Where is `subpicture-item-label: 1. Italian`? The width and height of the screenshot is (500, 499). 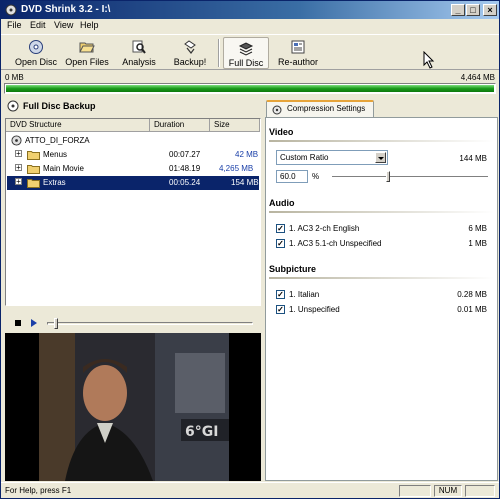
subpicture-item-label: 1. Italian is located at coordinates (304, 294).